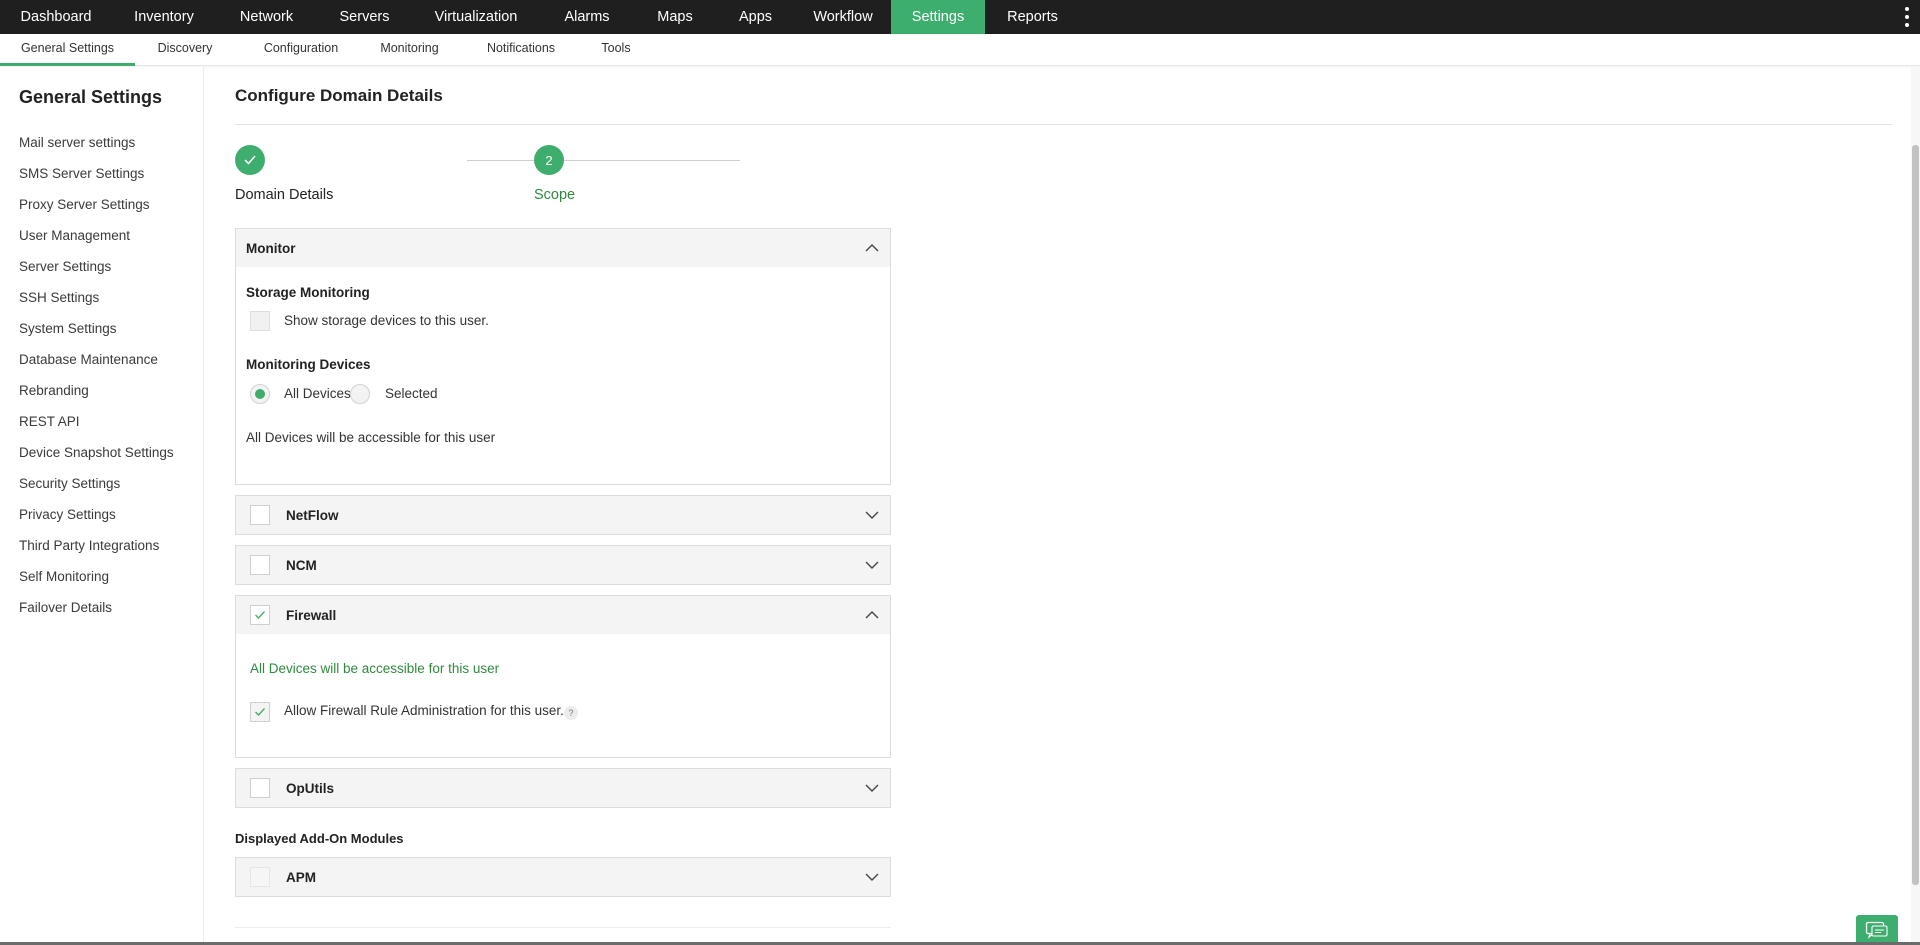 This screenshot has width=1920, height=945. I want to click on apm-panel: APM, so click(563, 877).